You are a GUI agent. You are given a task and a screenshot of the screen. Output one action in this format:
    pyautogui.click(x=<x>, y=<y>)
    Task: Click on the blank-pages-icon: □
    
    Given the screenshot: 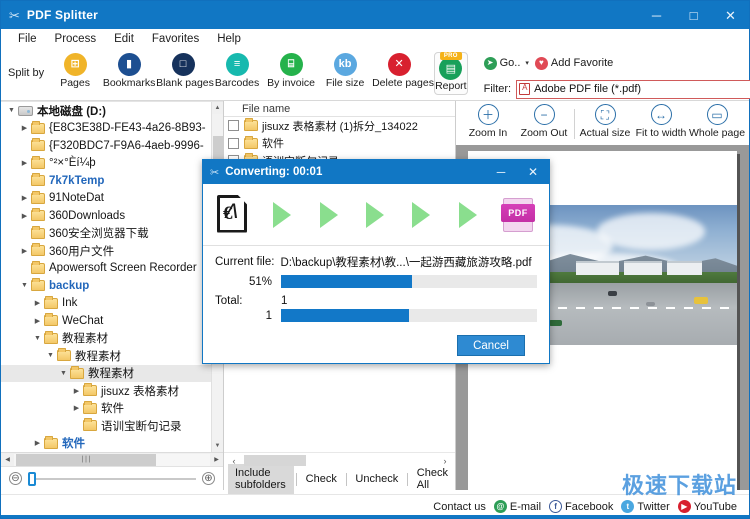 What is the action you would take?
    pyautogui.click(x=183, y=64)
    